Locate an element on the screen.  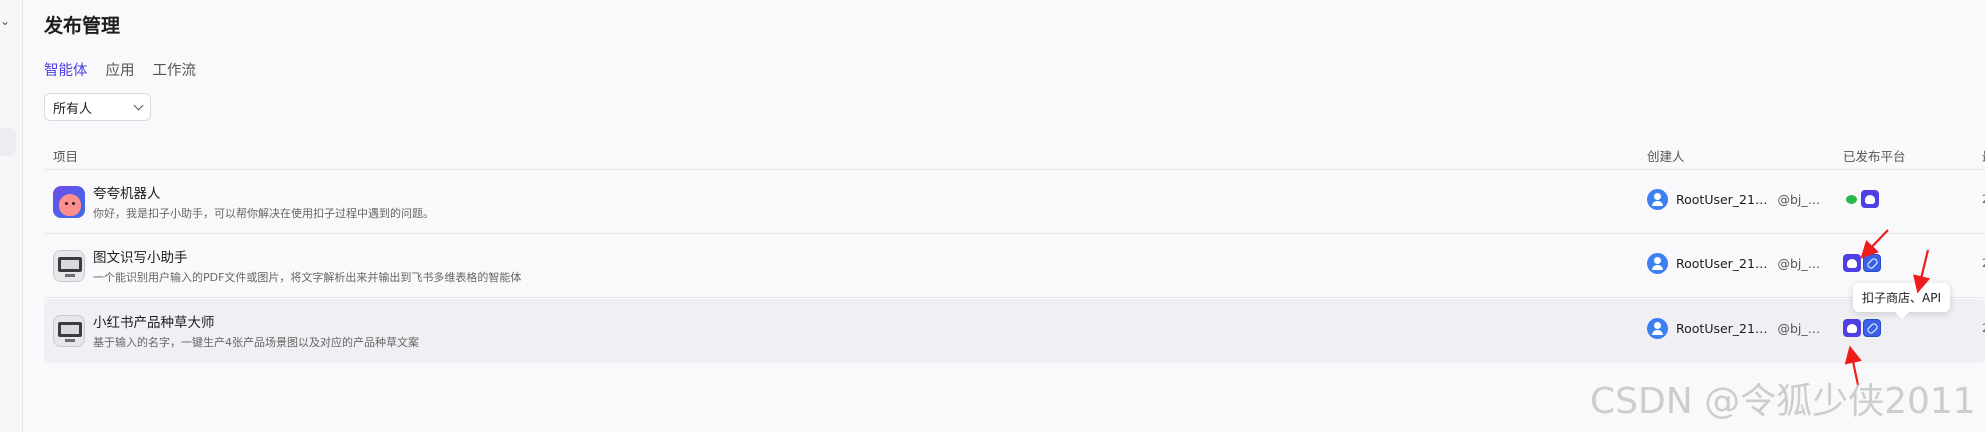
row-title: 夸夸机器人 is located at coordinates (127, 192).